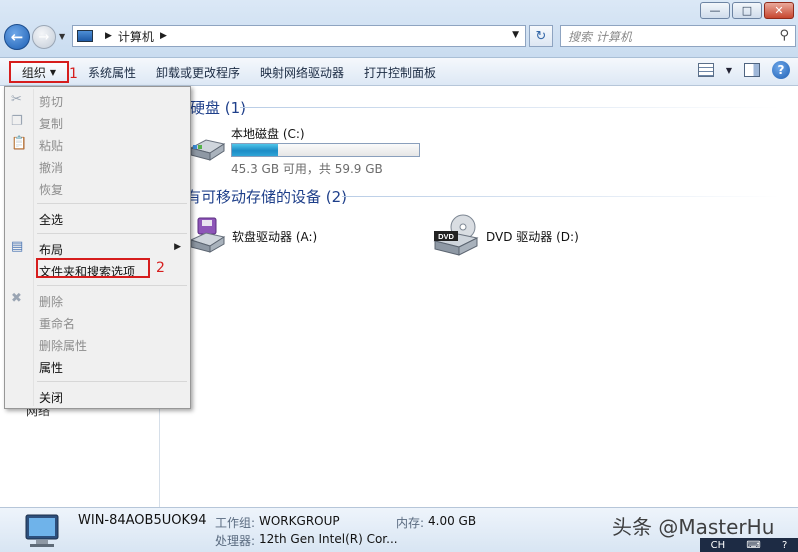  I want to click on copy-icon: ❐, so click(17, 121).